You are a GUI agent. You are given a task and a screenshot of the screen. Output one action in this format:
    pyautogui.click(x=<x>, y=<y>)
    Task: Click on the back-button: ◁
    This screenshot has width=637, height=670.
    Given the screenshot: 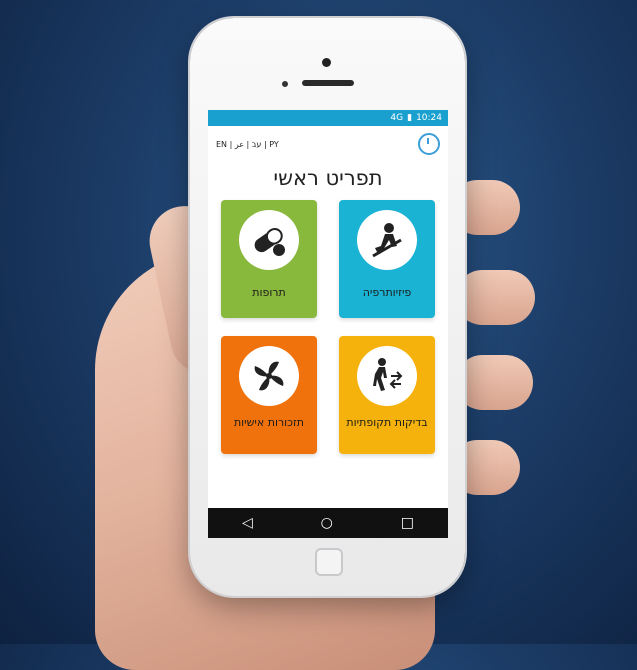 What is the action you would take?
    pyautogui.click(x=247, y=523)
    